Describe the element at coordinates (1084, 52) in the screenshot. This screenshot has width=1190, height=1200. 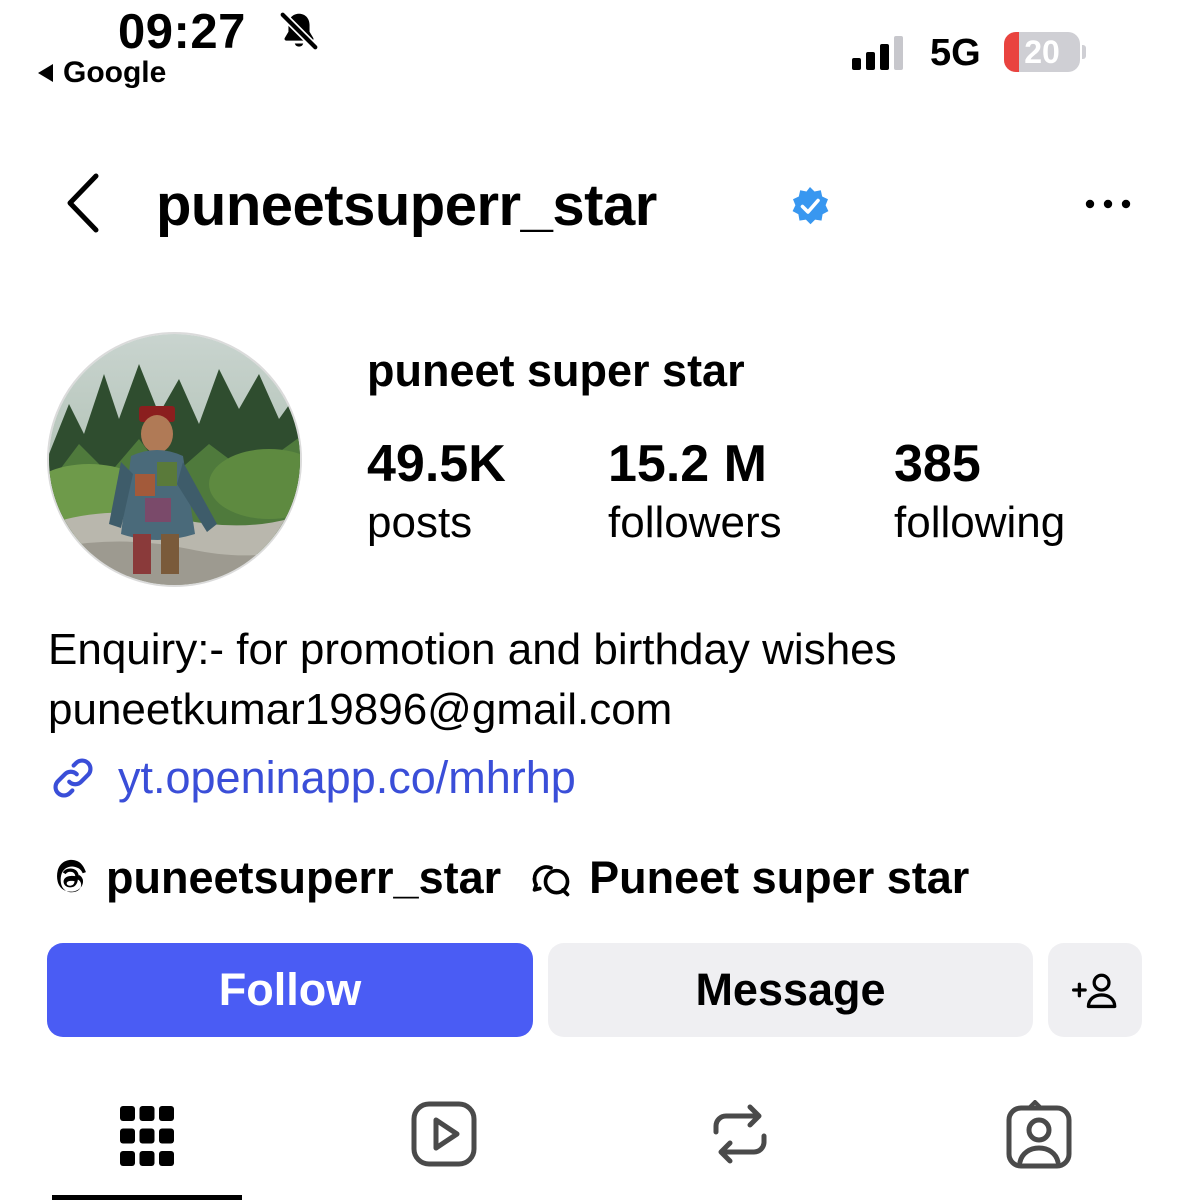
I see `battery-nub` at that location.